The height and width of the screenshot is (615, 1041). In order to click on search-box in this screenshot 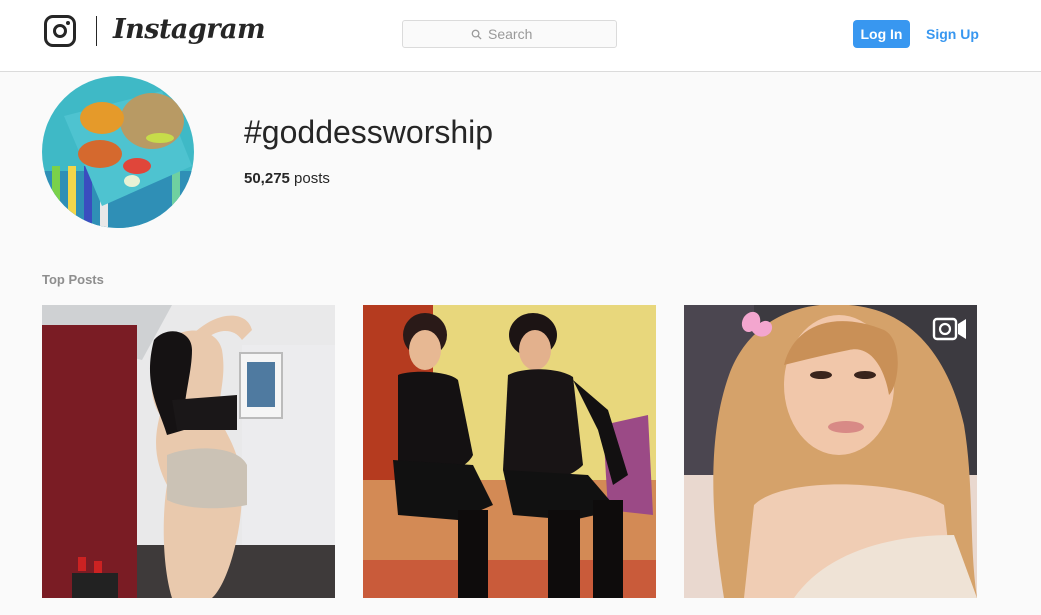, I will do `click(509, 34)`.